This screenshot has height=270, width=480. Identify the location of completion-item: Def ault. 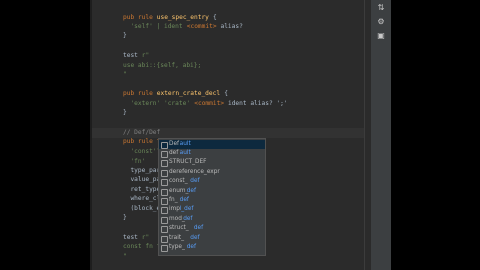
(212, 144).